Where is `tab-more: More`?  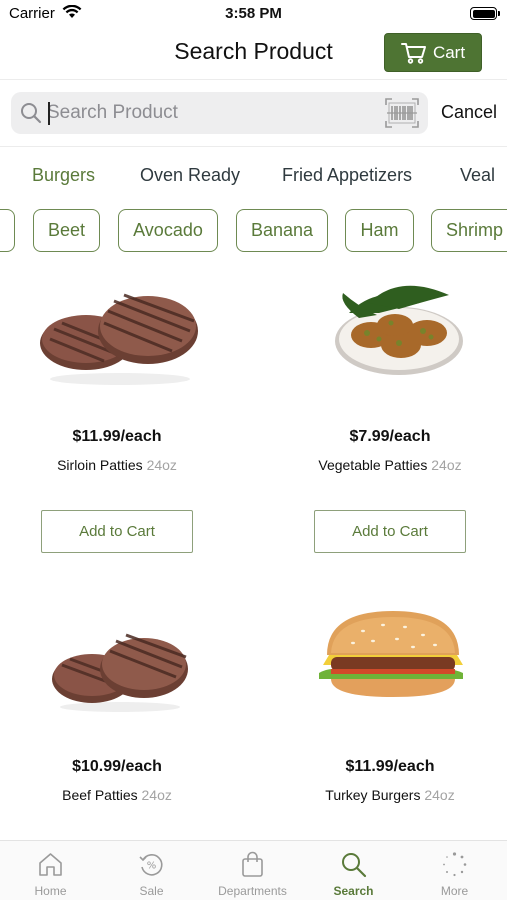 tab-more: More is located at coordinates (454, 870).